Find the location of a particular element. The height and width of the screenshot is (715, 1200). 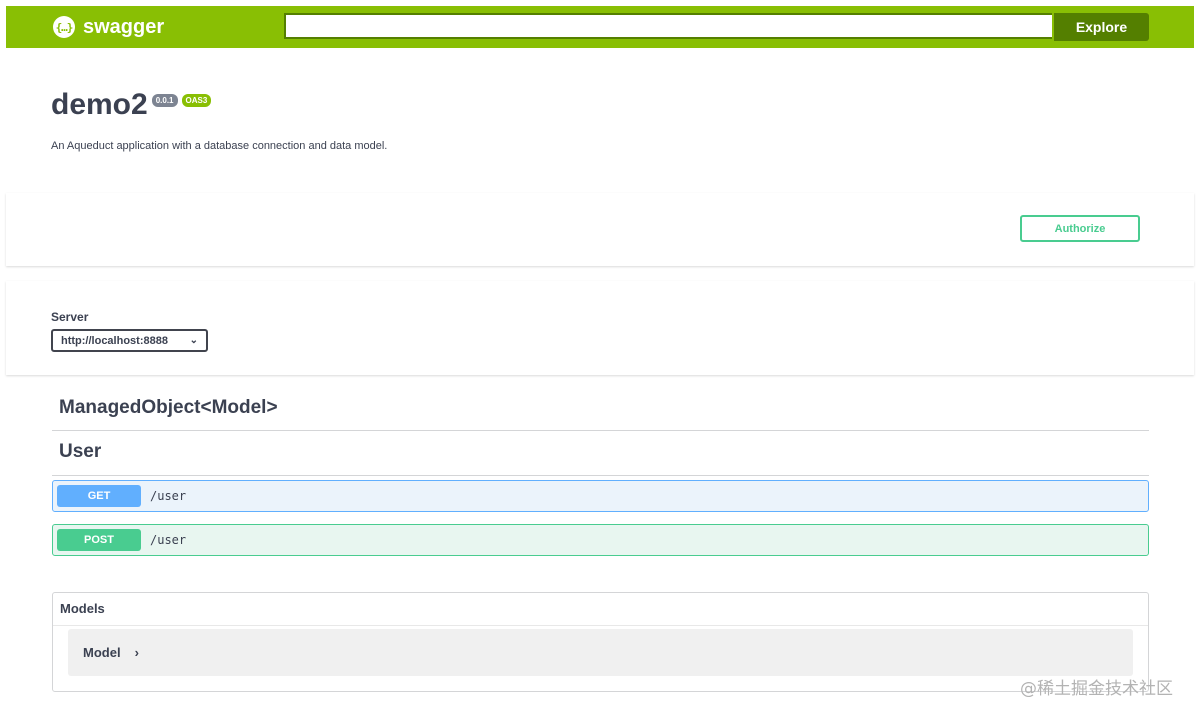

auth-section: Authorize is located at coordinates (600, 229).